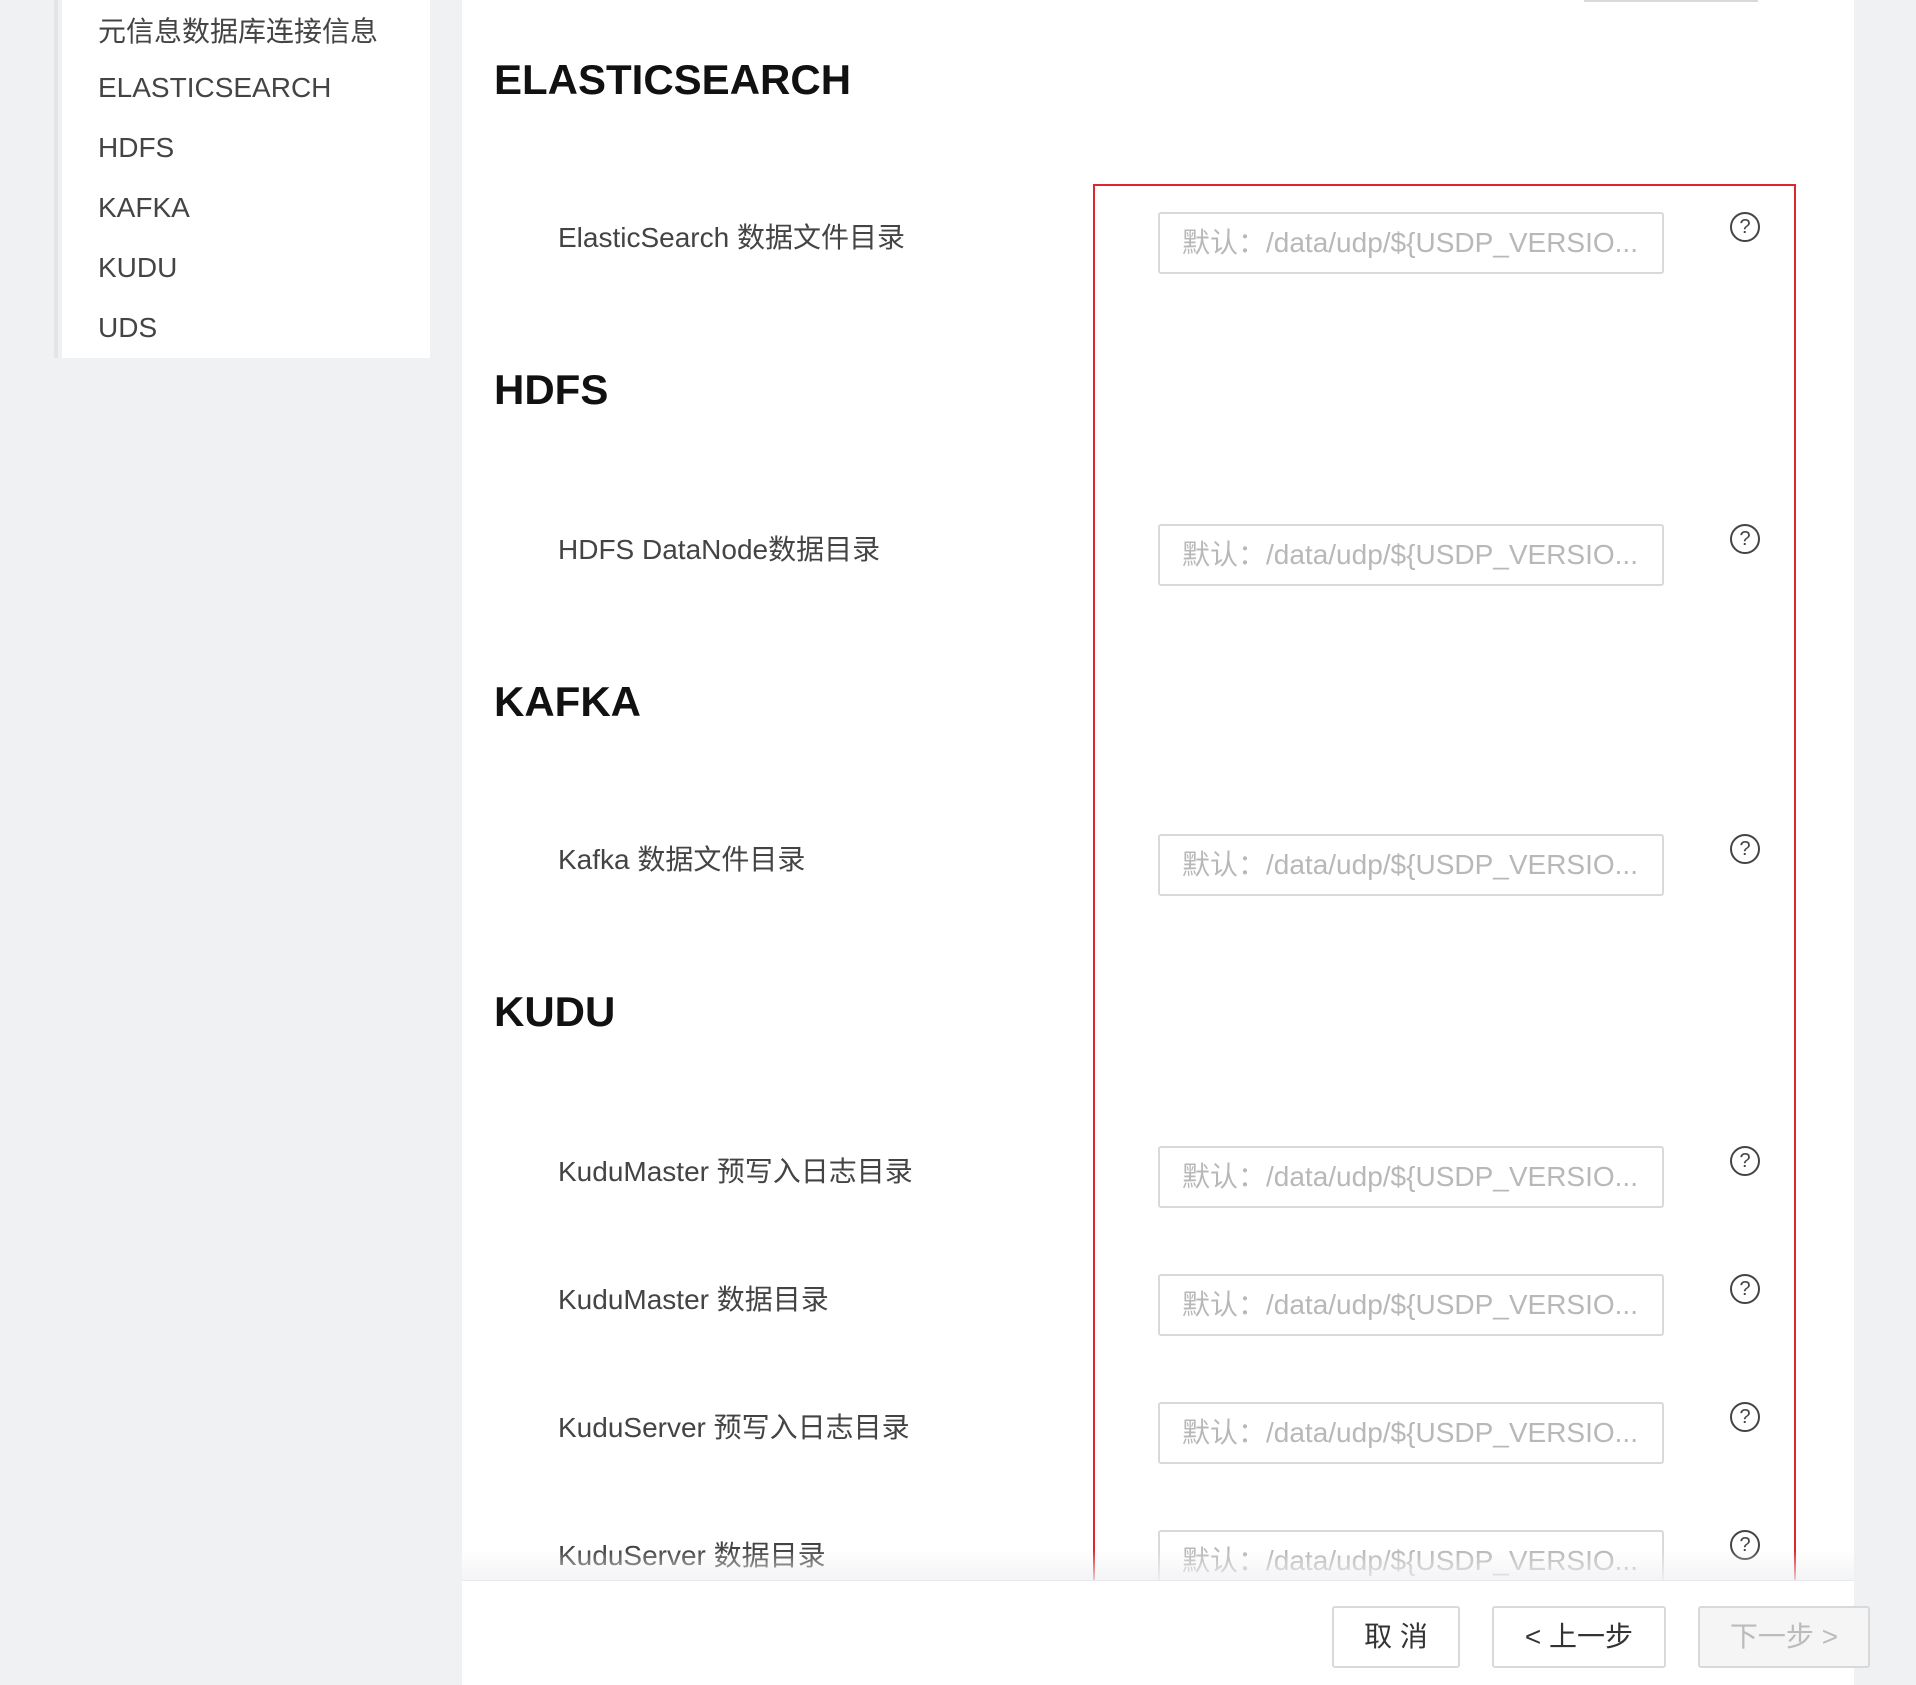 The height and width of the screenshot is (1685, 1916). I want to click on sidebar-item-kafka: KAFKA, so click(144, 208).